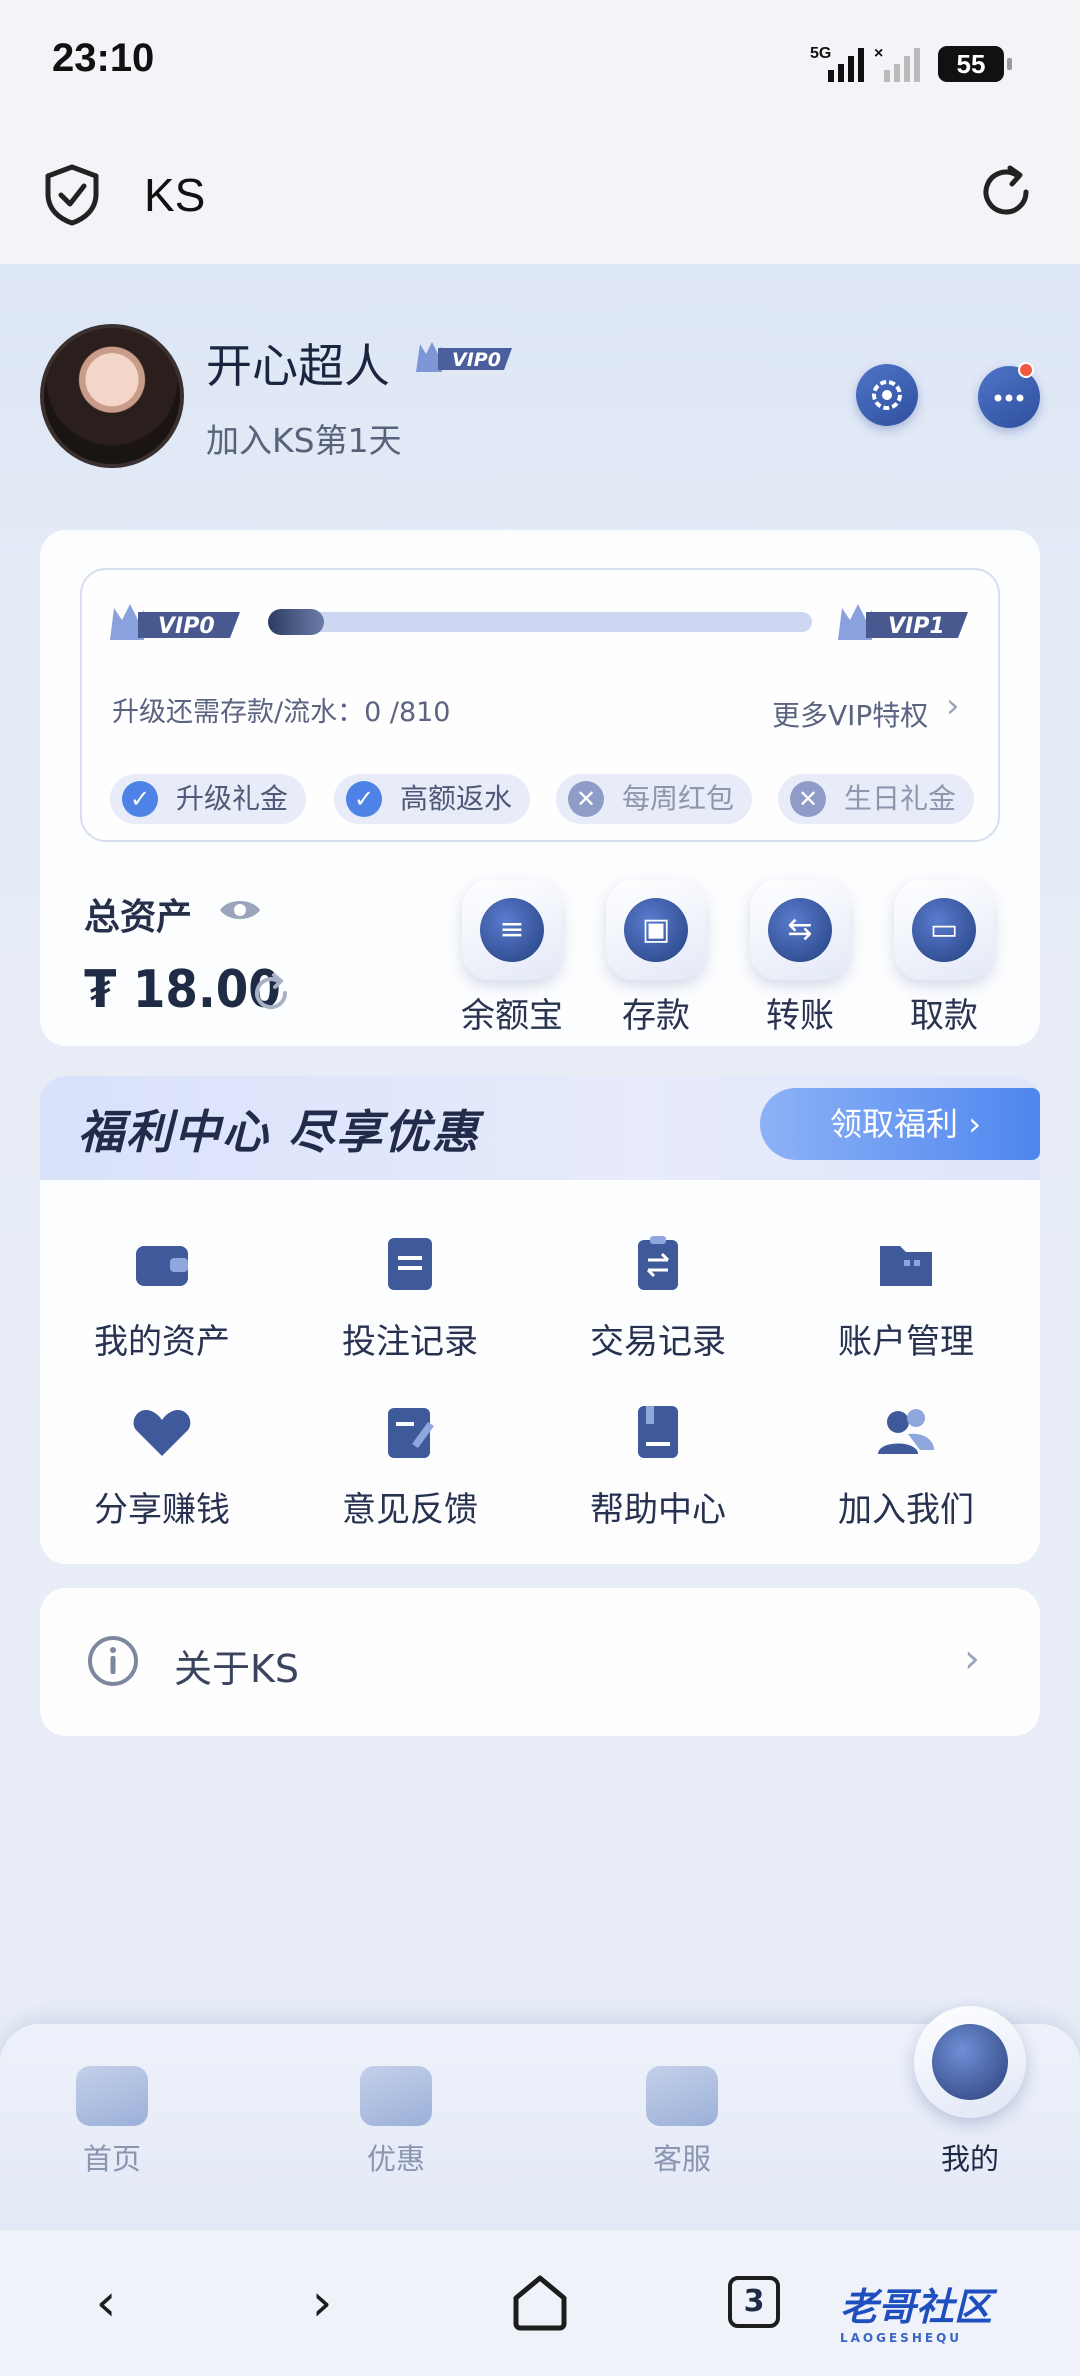 This screenshot has height=2376, width=1080. I want to click on tab-customer-service: 客服, so click(682, 2122).